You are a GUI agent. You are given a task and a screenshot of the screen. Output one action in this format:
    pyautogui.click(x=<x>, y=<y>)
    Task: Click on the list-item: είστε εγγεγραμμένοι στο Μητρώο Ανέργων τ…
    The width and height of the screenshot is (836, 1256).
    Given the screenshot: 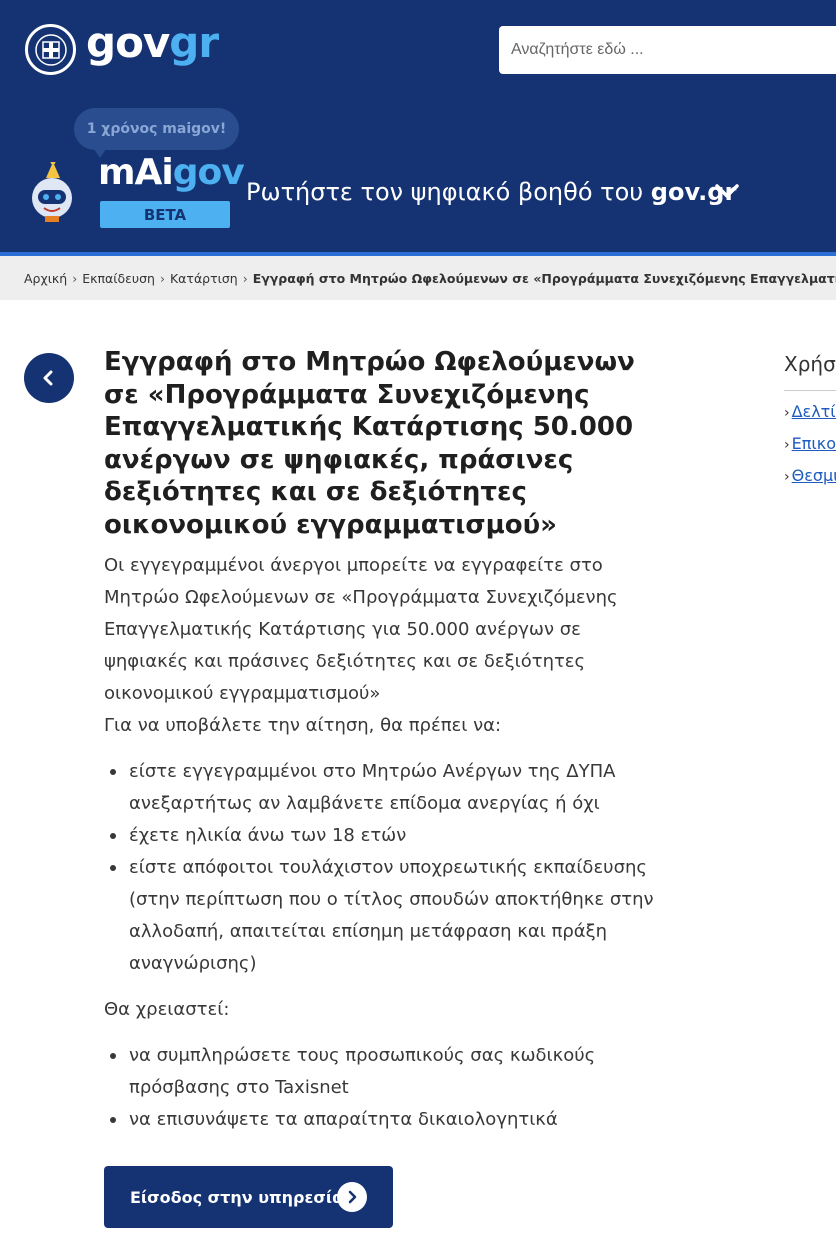 What is the action you would take?
    pyautogui.click(x=387, y=788)
    